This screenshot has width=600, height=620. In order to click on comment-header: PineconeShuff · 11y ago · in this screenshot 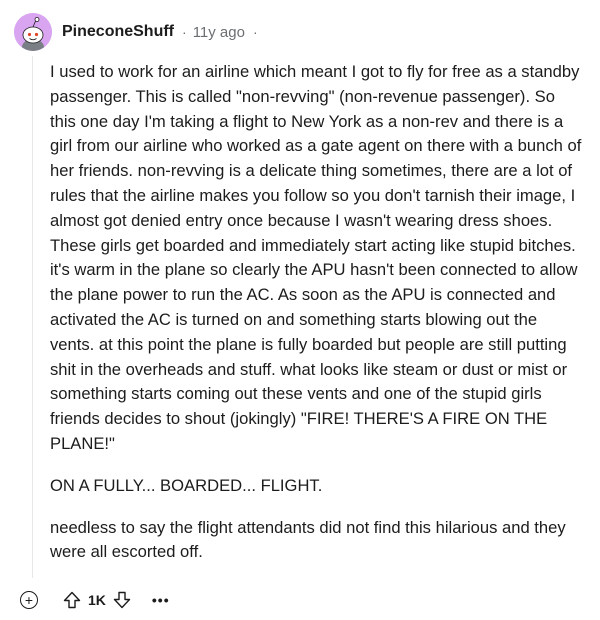, I will do `click(136, 32)`.